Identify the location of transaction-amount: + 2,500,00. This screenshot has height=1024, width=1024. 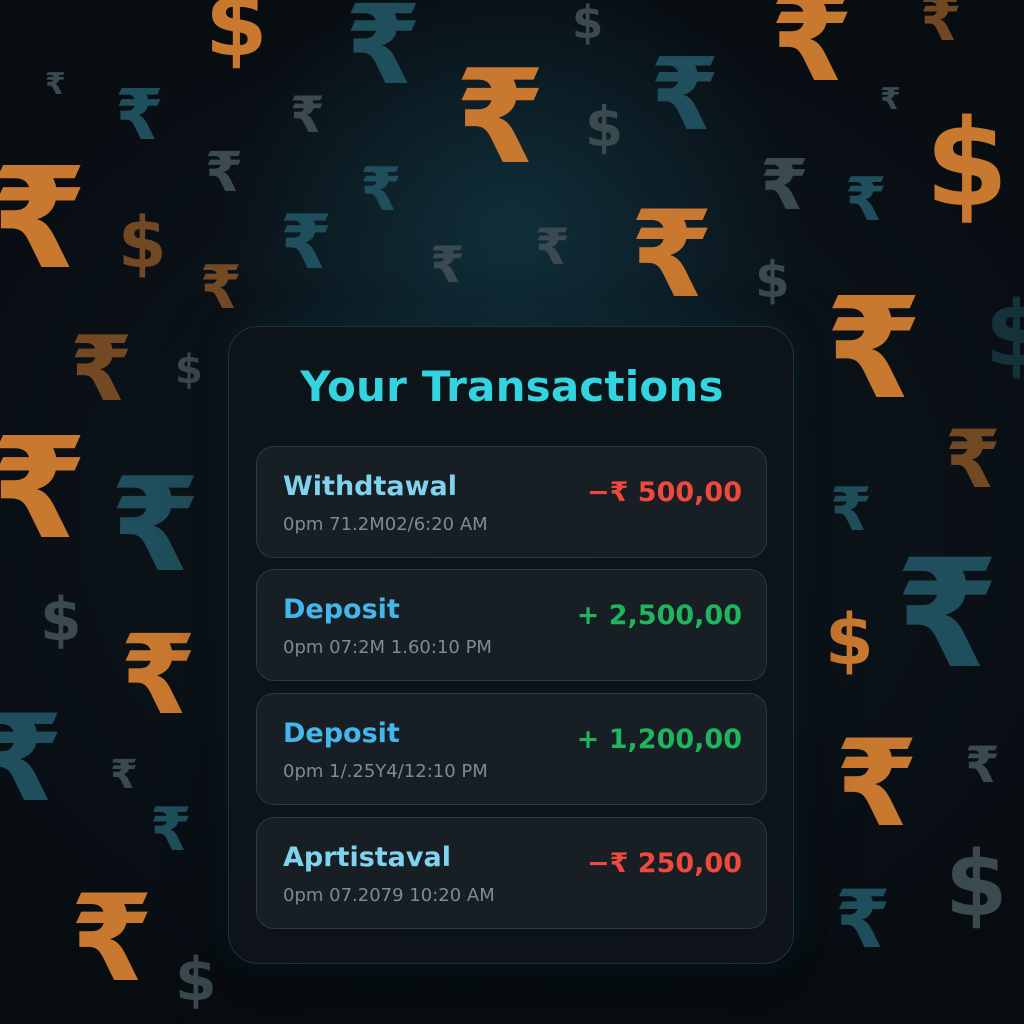
(659, 615).